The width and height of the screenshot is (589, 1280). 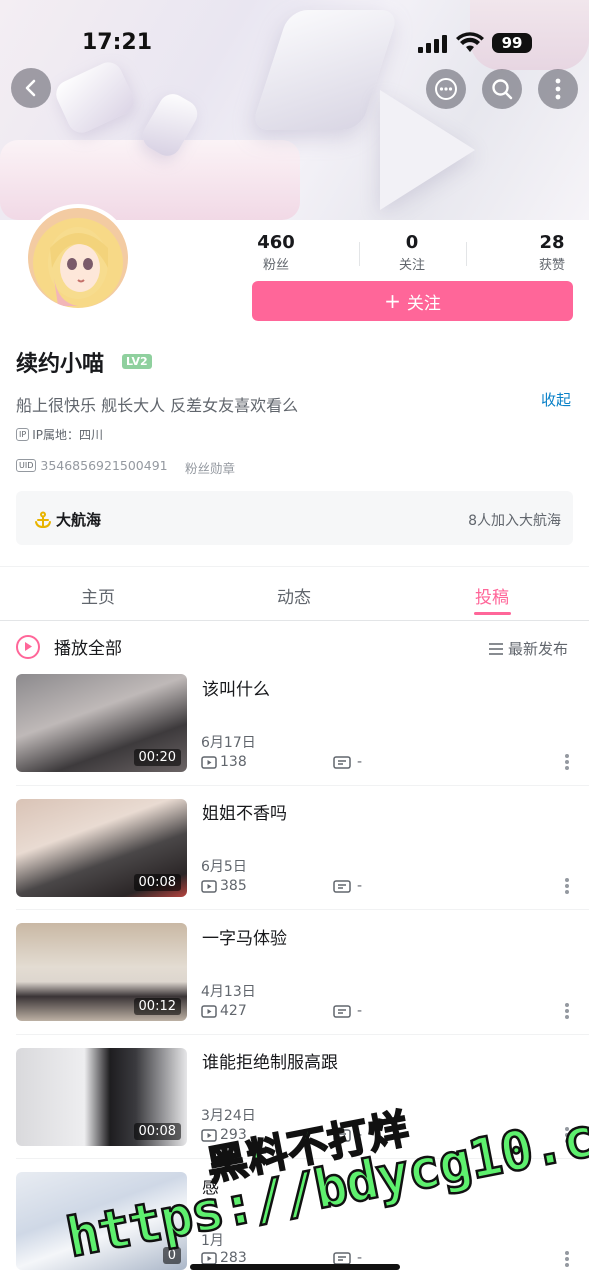 I want to click on uid: UID 3546856921500491, so click(x=92, y=465).